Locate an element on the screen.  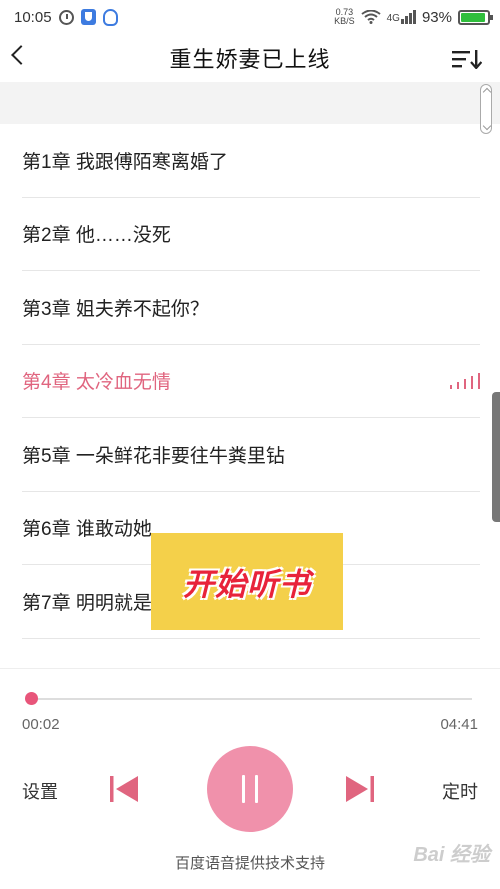
status-left: 10:05 is located at coordinates (66, 17).